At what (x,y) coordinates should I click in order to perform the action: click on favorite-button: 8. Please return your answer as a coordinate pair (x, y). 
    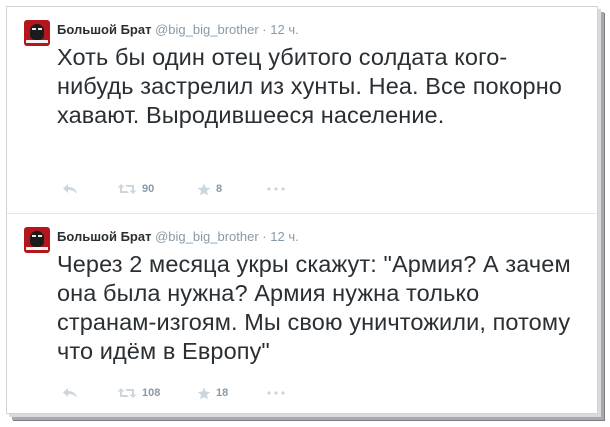
    Looking at the image, I should click on (209, 189).